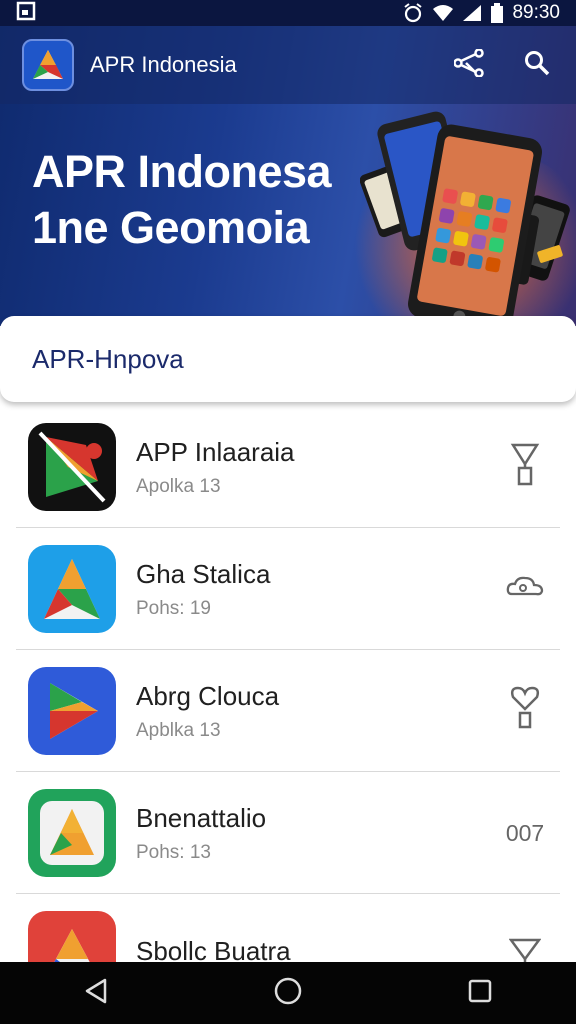 The image size is (576, 1024). What do you see at coordinates (173, 608) in the screenshot?
I see `item-sub: Pohs: 19` at bounding box center [173, 608].